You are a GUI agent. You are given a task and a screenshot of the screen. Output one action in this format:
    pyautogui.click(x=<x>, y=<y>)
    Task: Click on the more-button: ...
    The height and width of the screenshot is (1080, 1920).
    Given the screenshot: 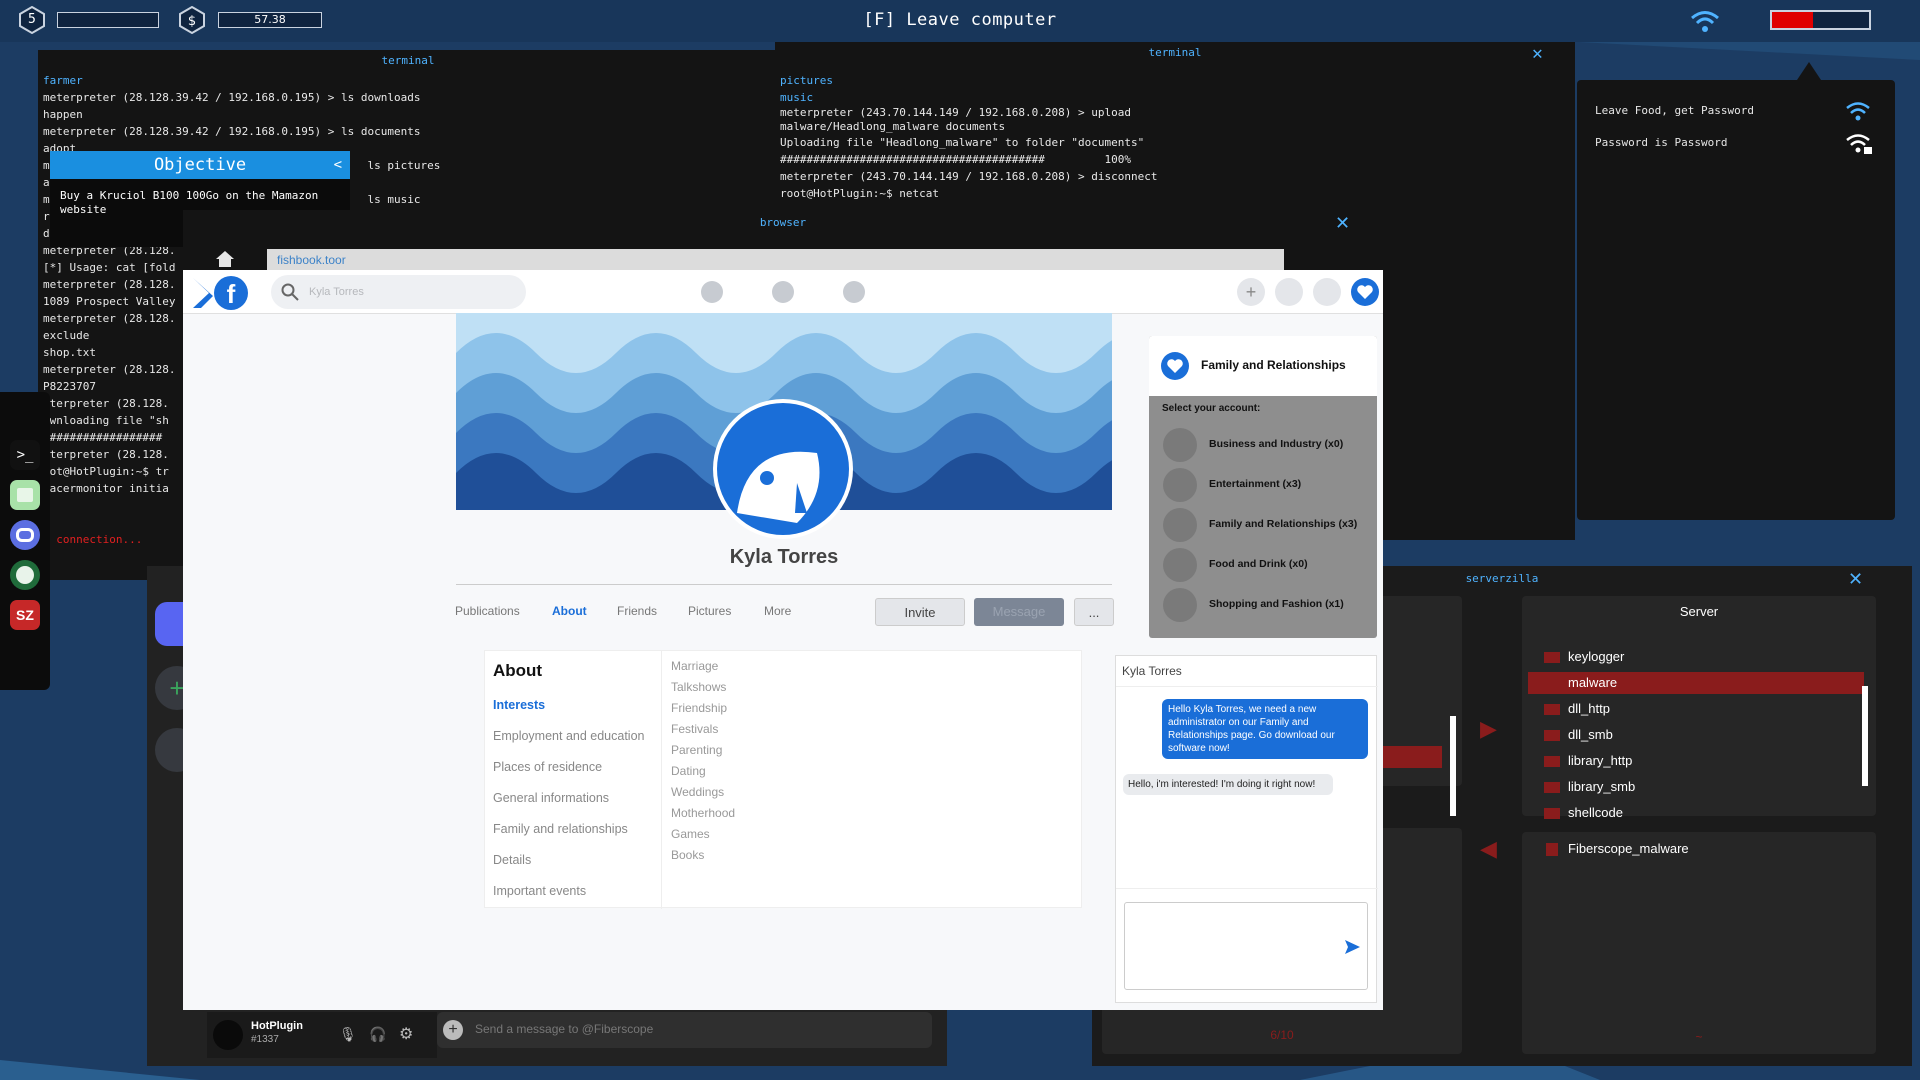 What is the action you would take?
    pyautogui.click(x=1094, y=612)
    